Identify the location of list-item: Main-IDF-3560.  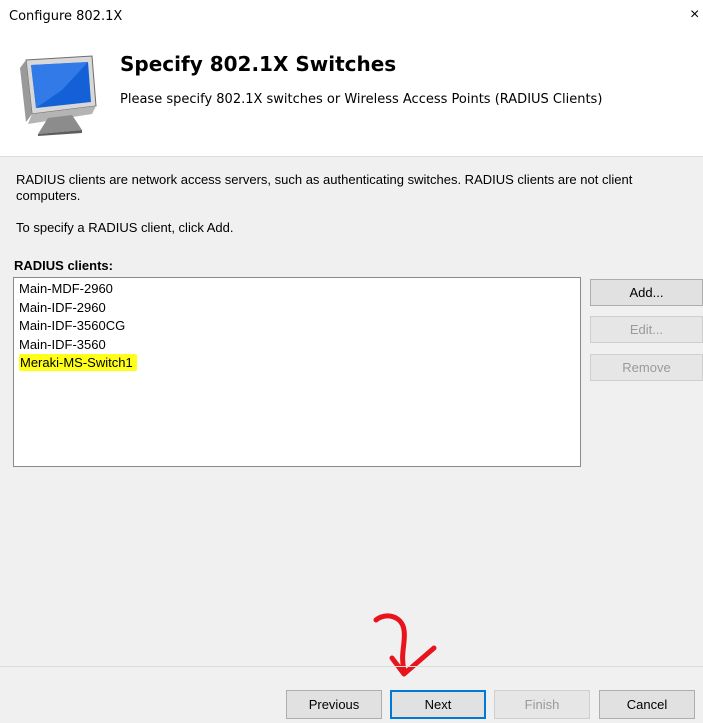
(297, 345).